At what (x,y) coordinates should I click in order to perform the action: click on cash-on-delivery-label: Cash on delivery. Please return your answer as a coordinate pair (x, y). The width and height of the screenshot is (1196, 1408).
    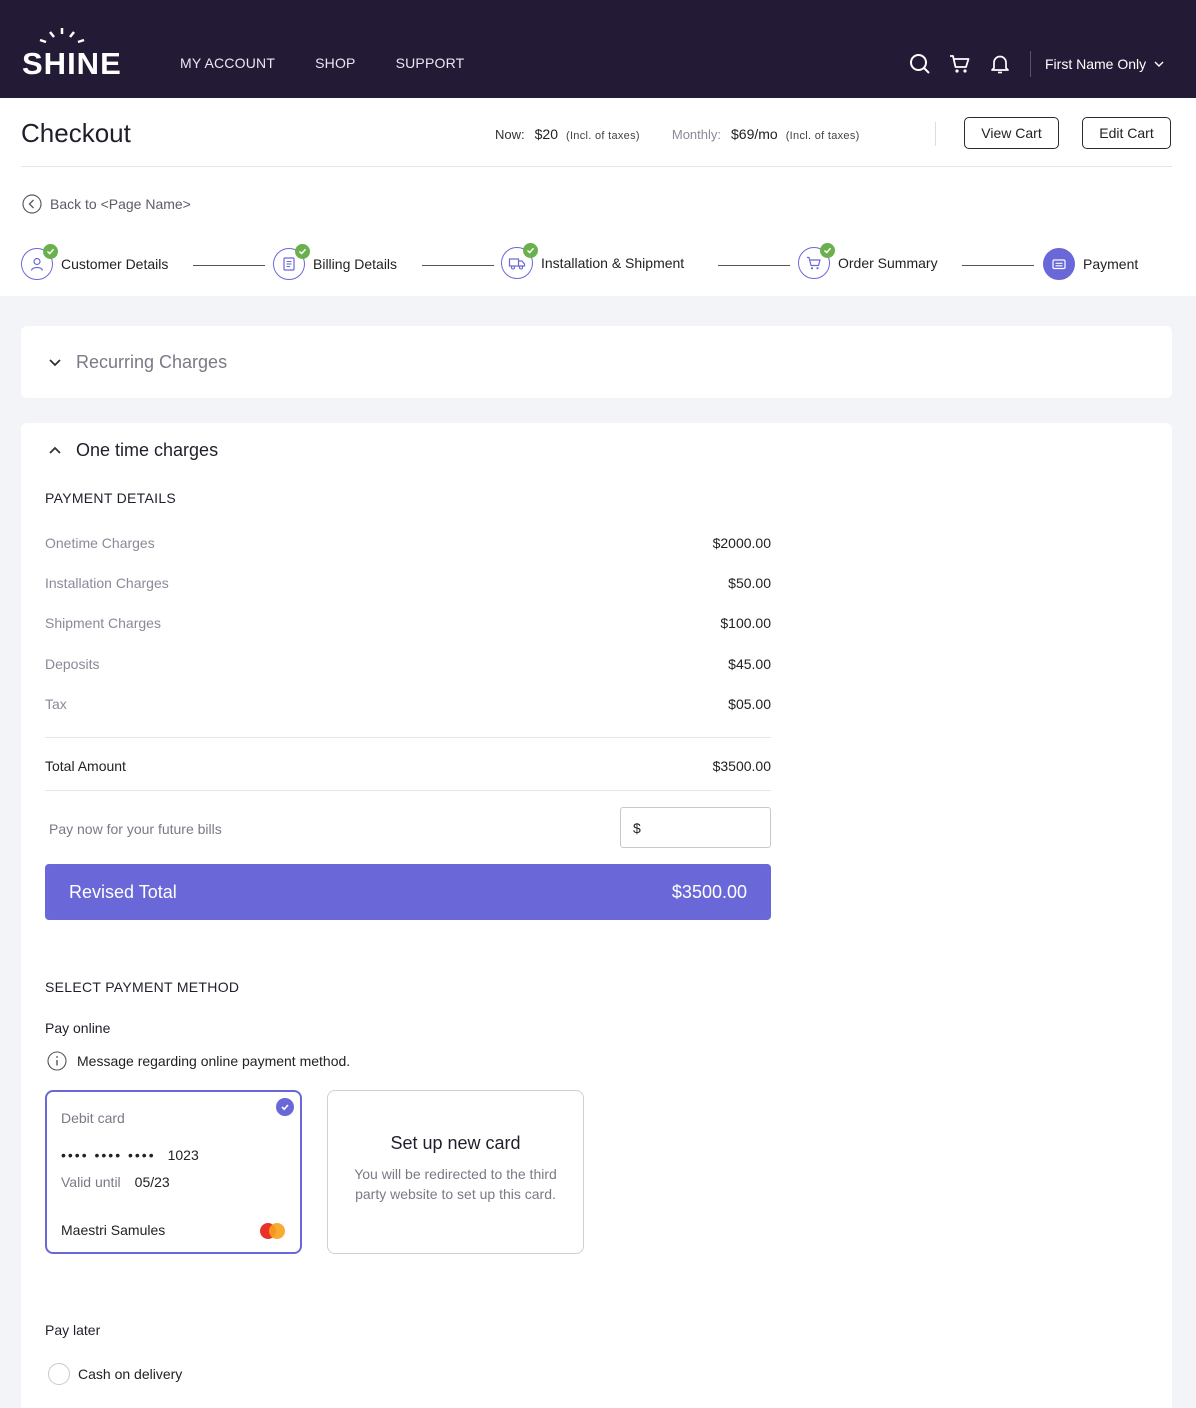
    Looking at the image, I should click on (130, 1374).